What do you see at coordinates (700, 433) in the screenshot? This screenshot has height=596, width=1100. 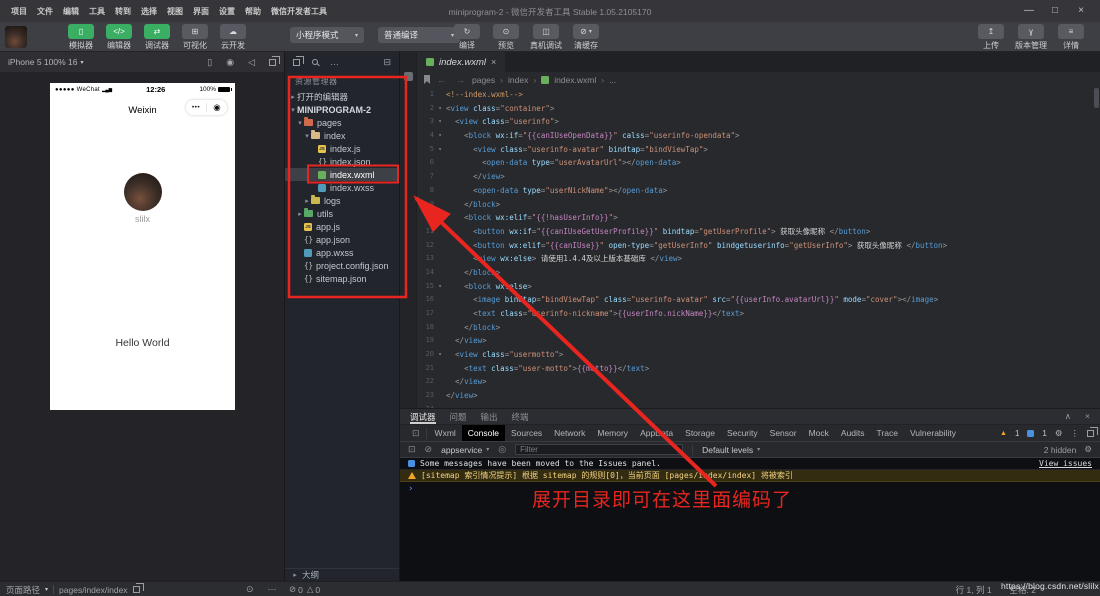 I see `devtools-tab-storage: Storage` at bounding box center [700, 433].